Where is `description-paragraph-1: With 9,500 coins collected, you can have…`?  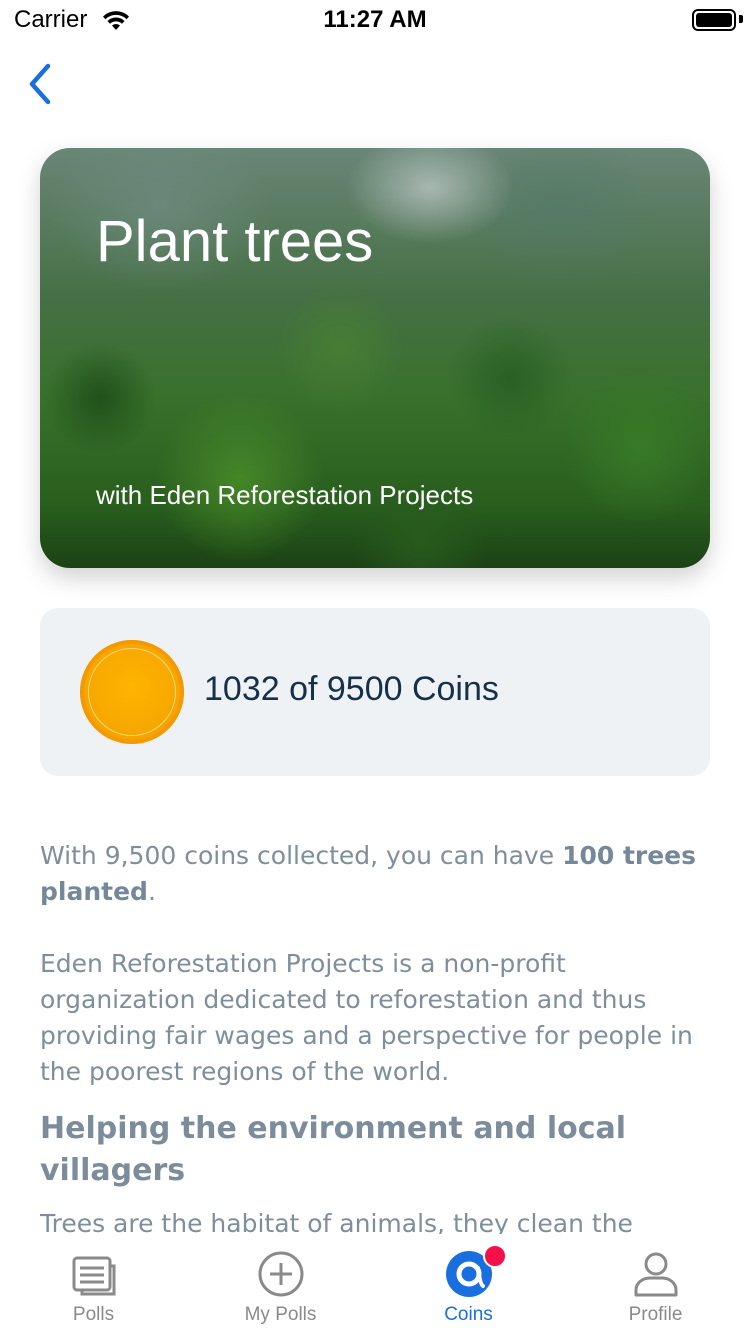 description-paragraph-1: With 9,500 coins collected, you can have… is located at coordinates (375, 874).